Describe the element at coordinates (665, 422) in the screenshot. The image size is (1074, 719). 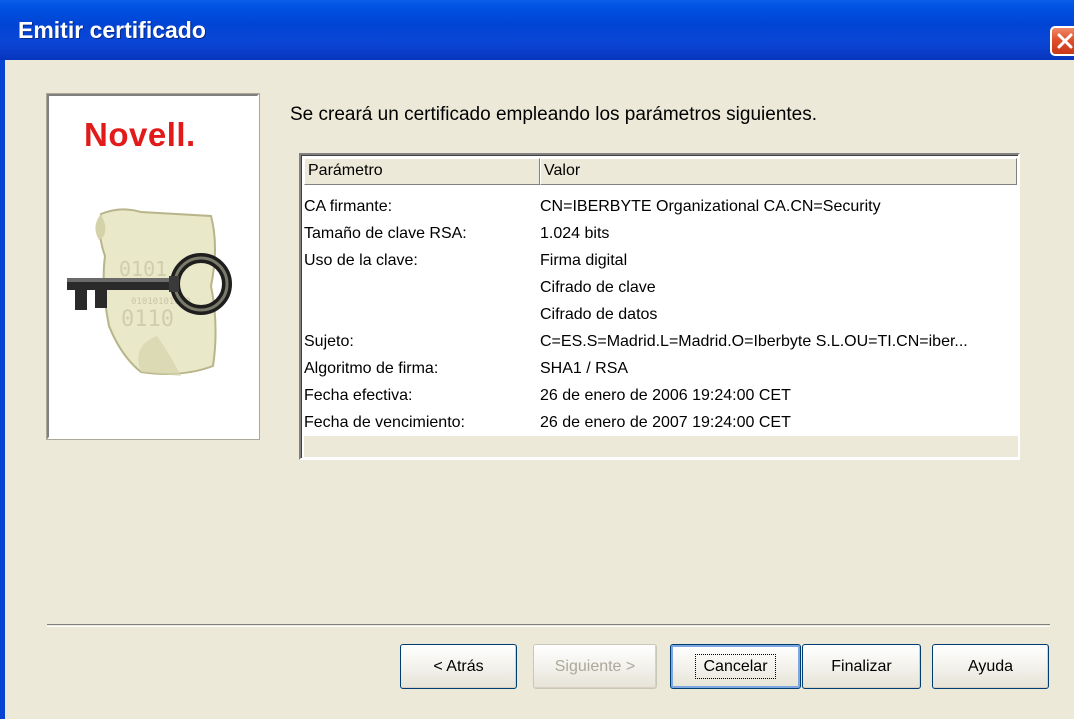
I see `row-value: 26 de enero de 2007 19:24:00 CET` at that location.